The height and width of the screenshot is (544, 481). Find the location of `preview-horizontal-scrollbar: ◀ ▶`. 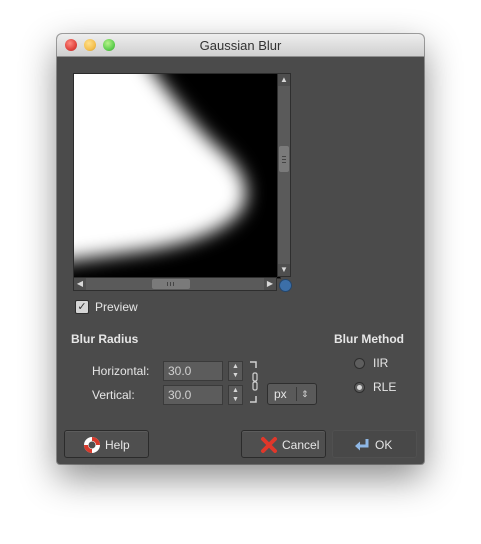

preview-horizontal-scrollbar: ◀ ▶ is located at coordinates (175, 284).